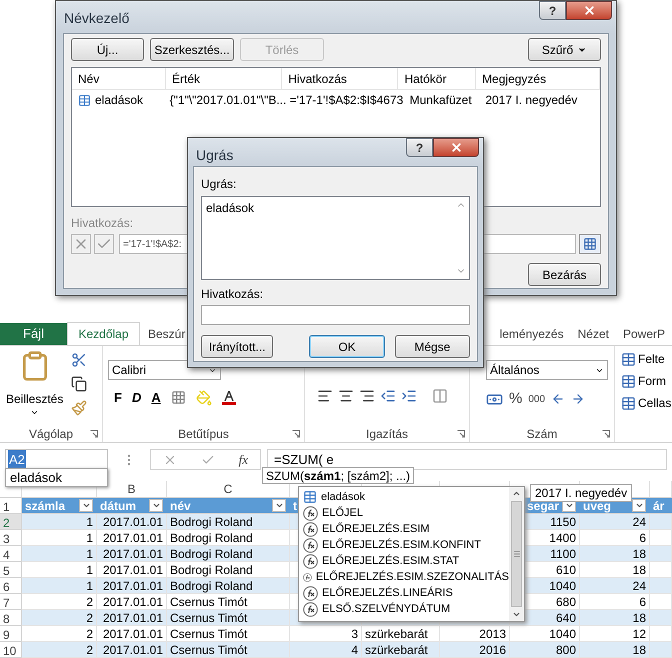 The width and height of the screenshot is (672, 658). What do you see at coordinates (406, 513) in the screenshot?
I see `autocomplete-item: ELŐJEL` at bounding box center [406, 513].